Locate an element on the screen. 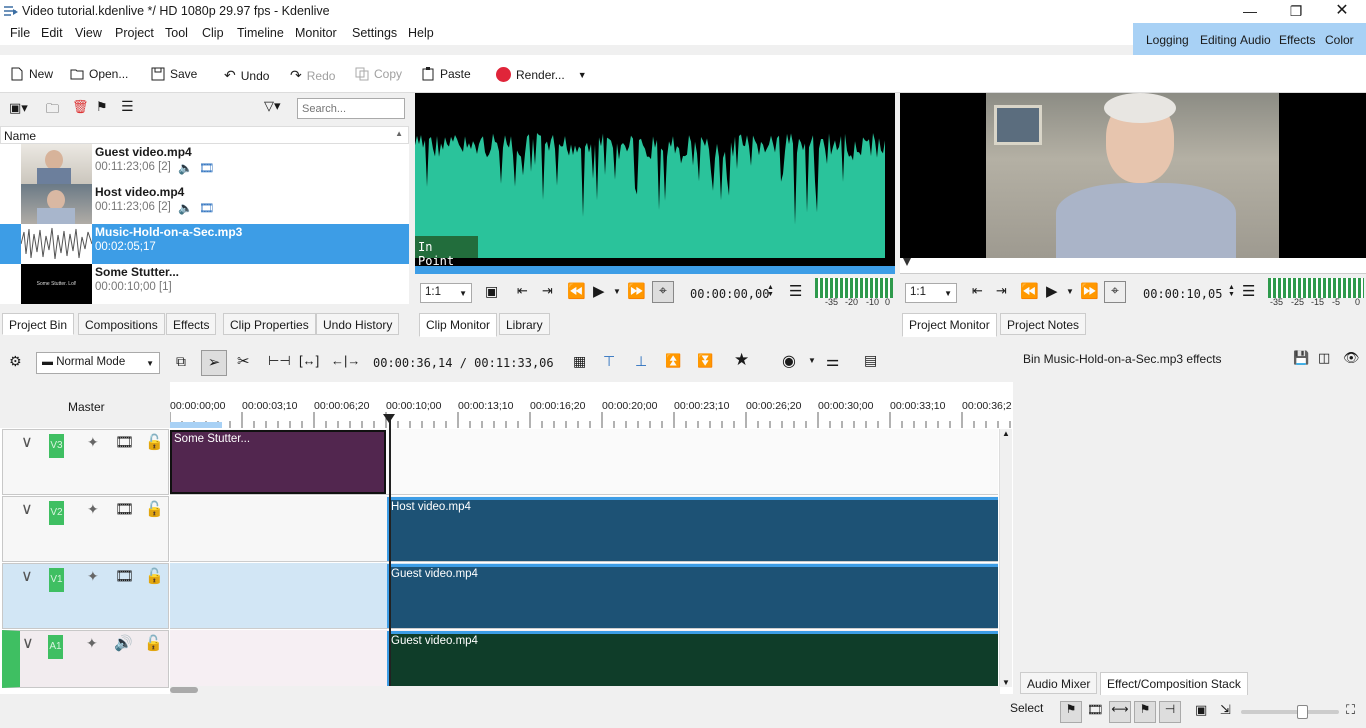 This screenshot has height=728, width=1366. bin-column-header: Name ▲ is located at coordinates (204, 135).